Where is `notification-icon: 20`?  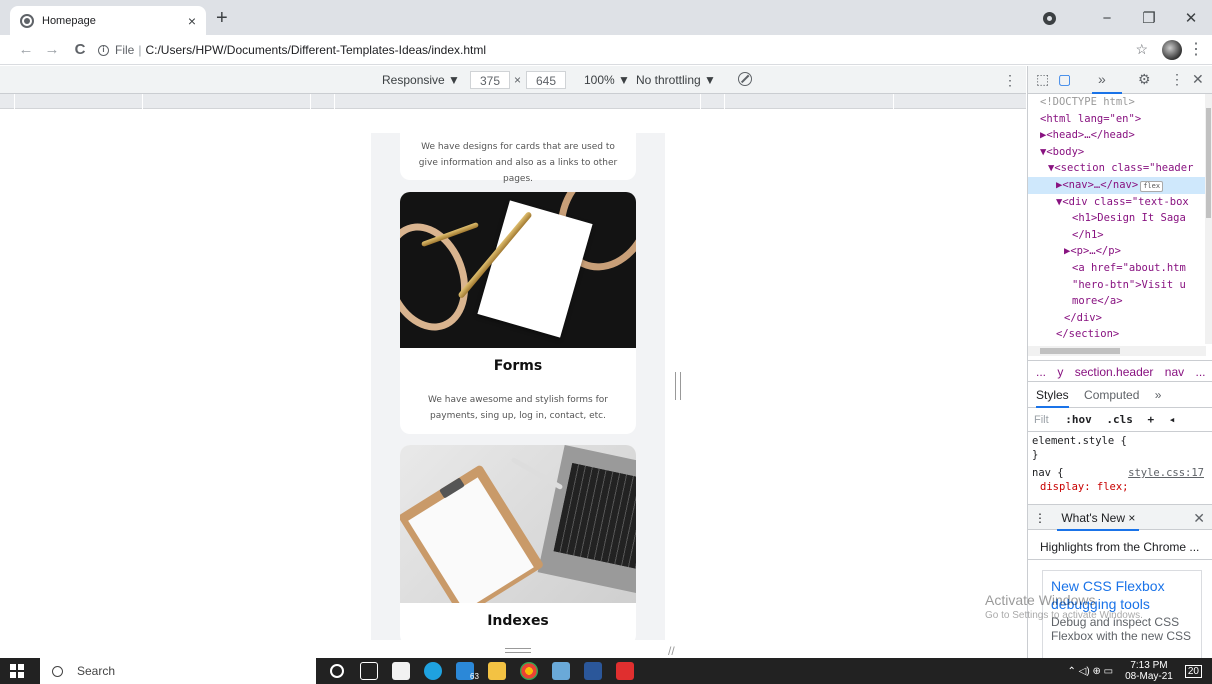 notification-icon: 20 is located at coordinates (1193, 671).